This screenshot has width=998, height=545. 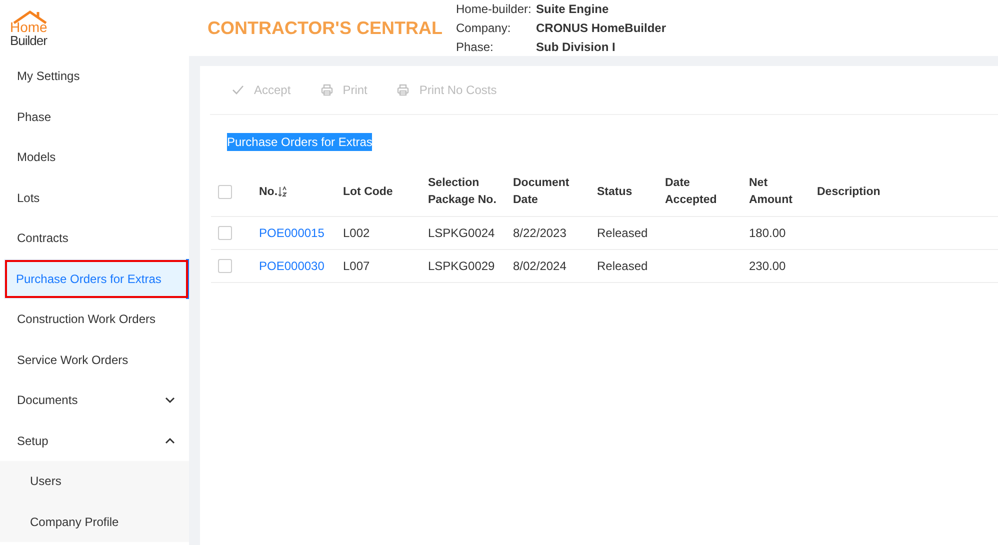 I want to click on page-title: Purchase Orders for Extras, so click(x=299, y=142).